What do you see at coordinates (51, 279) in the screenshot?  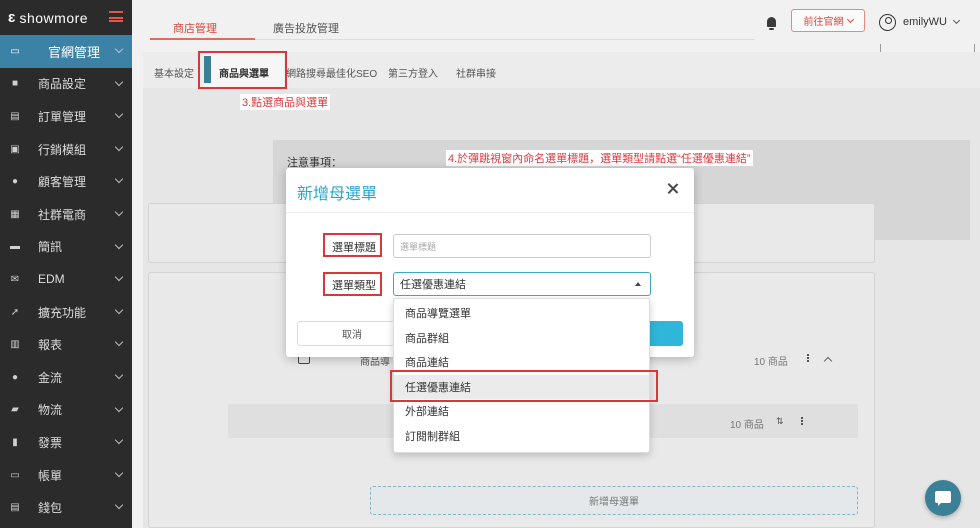 I see `sidebar-item-label: EDM` at bounding box center [51, 279].